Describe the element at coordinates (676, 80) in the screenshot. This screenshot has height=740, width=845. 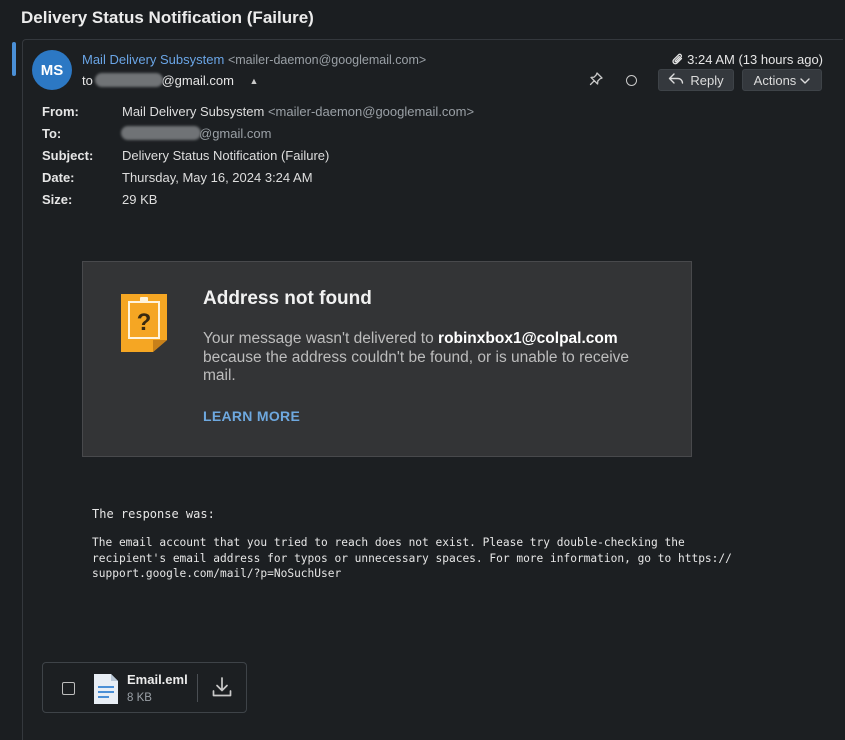
I see `reply-arrow-icon` at that location.